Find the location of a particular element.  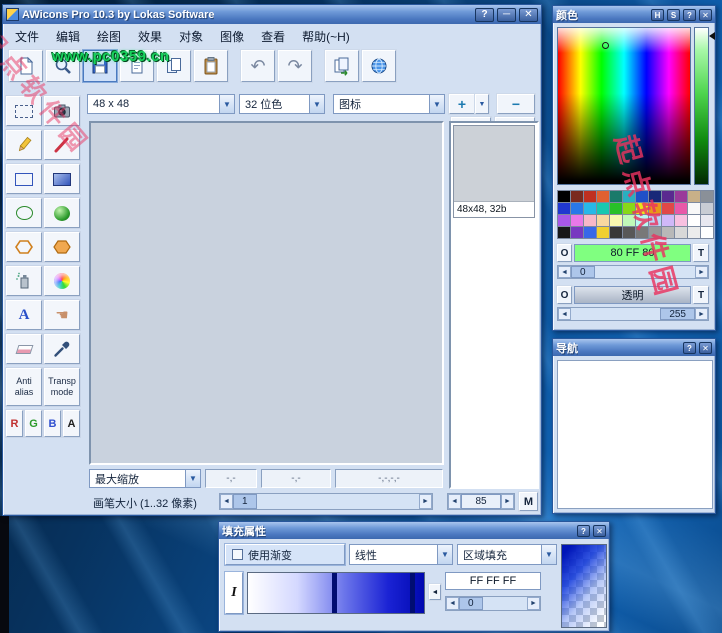

menu-object: 对象 is located at coordinates (191, 36).